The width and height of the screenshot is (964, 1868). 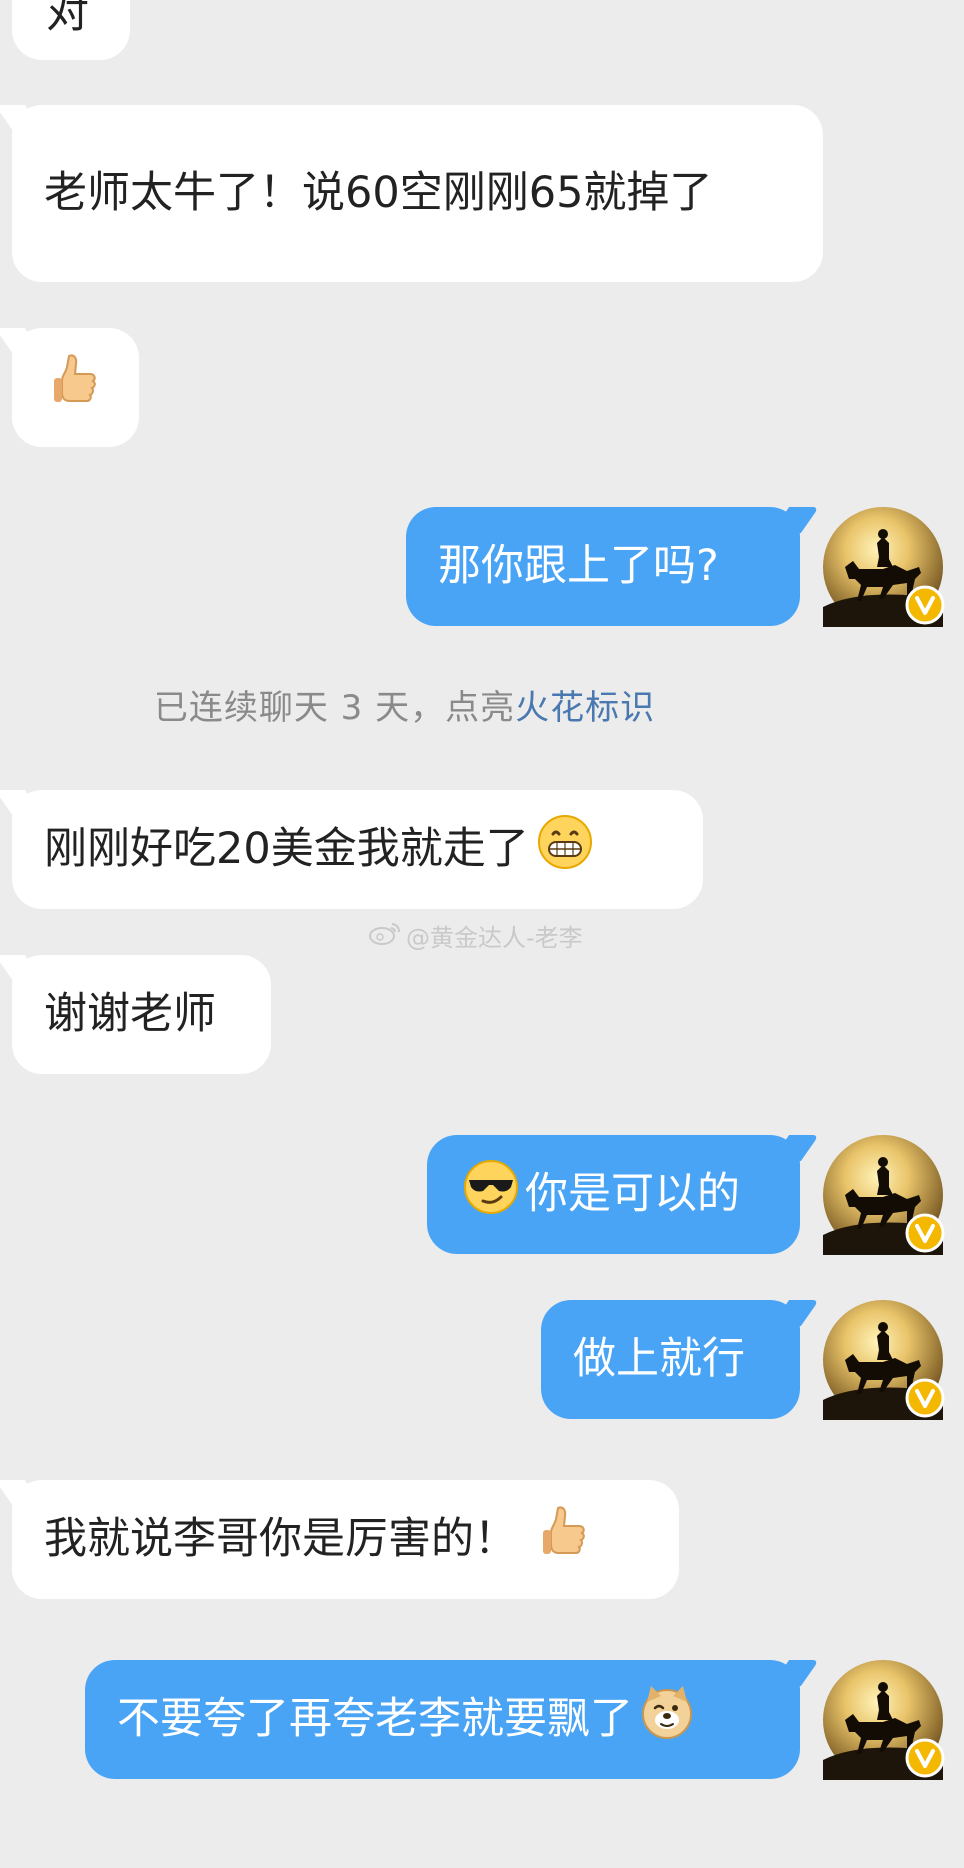 I want to click on message-text: 谢谢老师, so click(x=130, y=1014).